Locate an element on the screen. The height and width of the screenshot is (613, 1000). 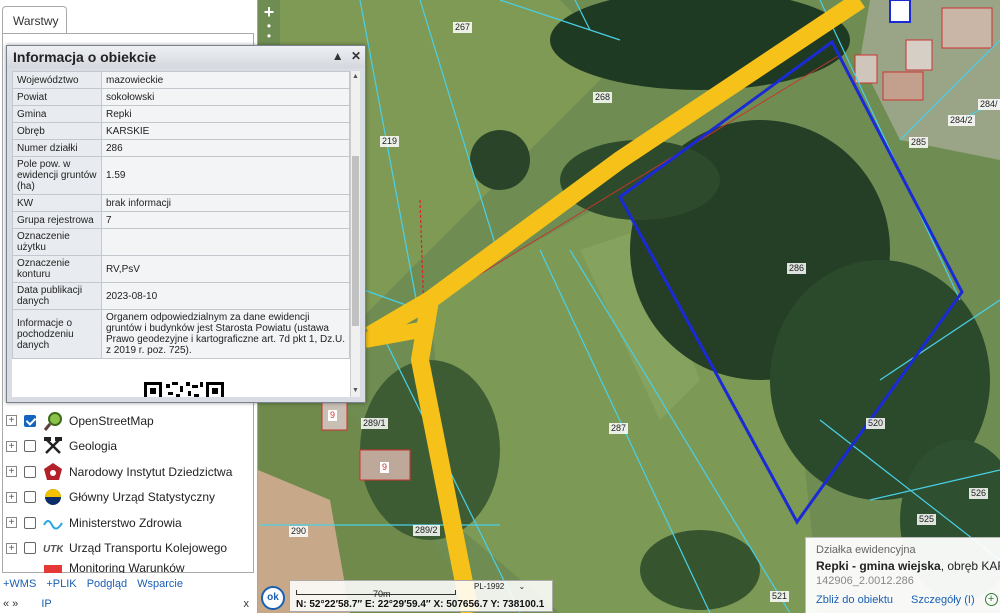
house-marker: 9 is located at coordinates (333, 415).